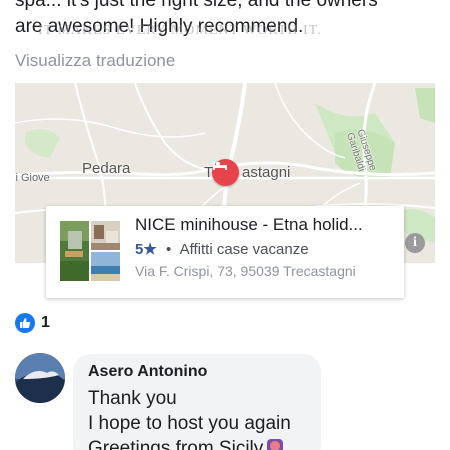 The width and height of the screenshot is (450, 450). Describe the element at coordinates (180, 30) in the screenshot. I see `watermark: IT MAKES EVERY MOMENT WORTH IT.` at that location.